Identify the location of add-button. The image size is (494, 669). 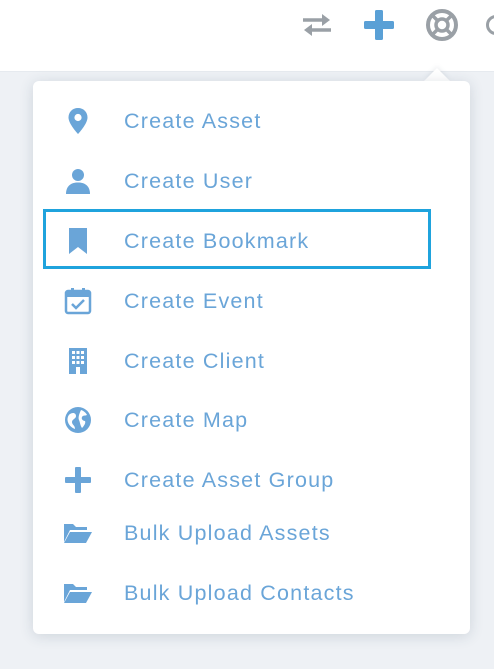
(379, 25).